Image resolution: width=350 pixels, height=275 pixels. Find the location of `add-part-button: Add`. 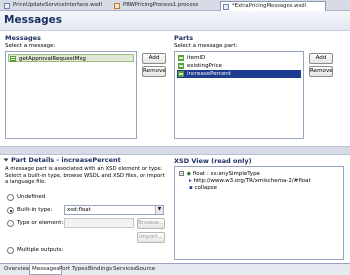

add-part-button: Add is located at coordinates (321, 58).